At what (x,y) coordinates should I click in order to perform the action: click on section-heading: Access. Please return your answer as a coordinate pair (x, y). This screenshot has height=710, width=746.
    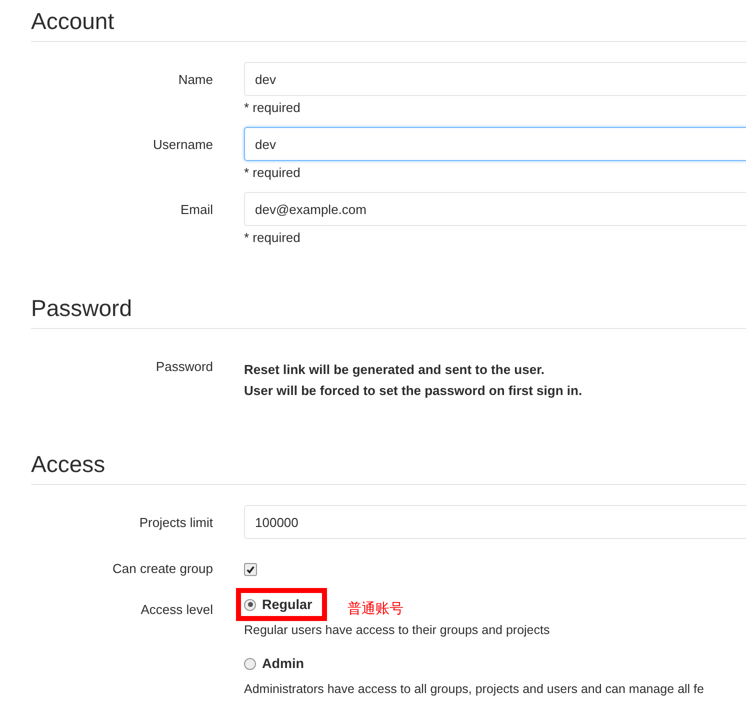
    Looking at the image, I should click on (388, 464).